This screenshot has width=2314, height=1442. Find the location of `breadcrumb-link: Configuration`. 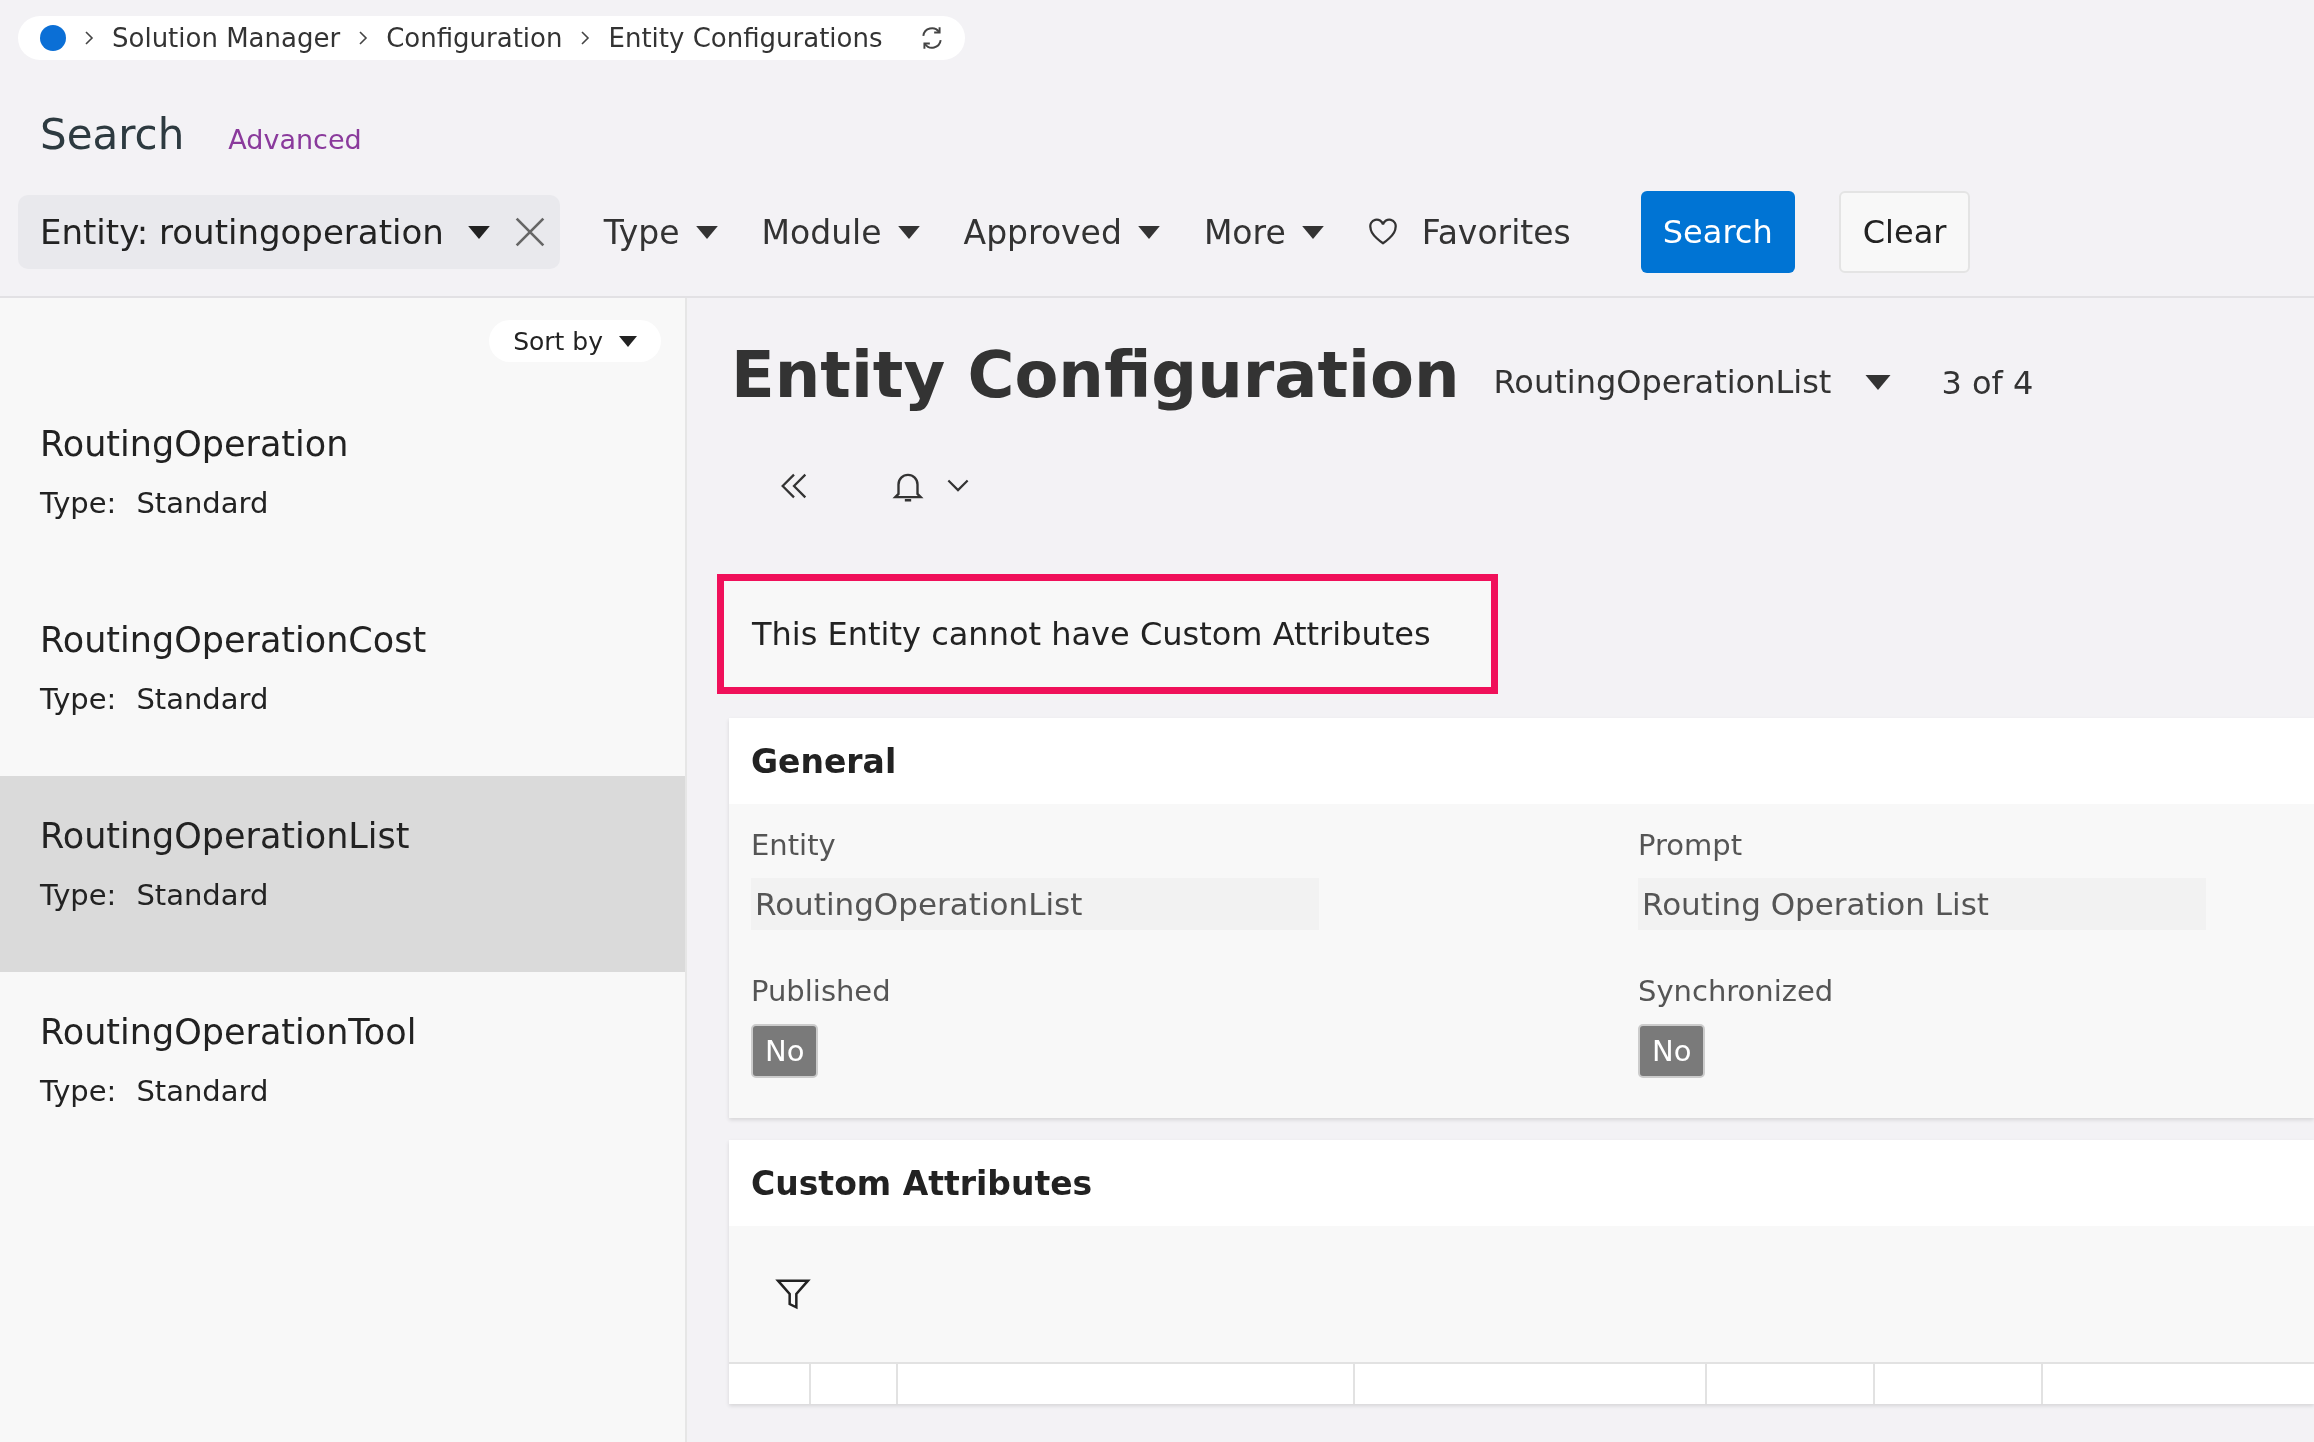

breadcrumb-link: Configuration is located at coordinates (474, 38).